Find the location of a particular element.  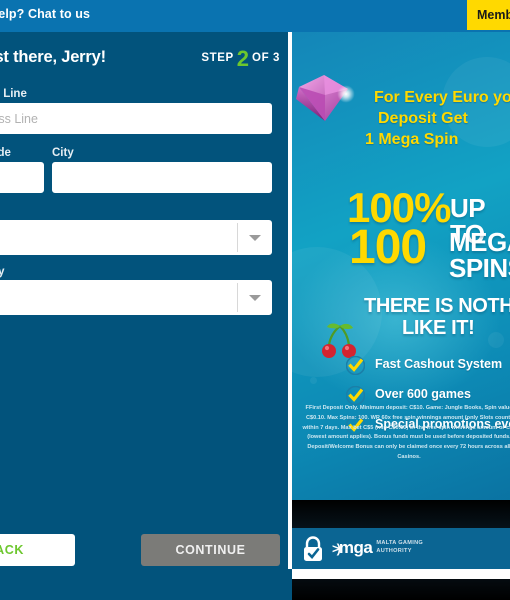

step-indicator: STEP 2 OF 3 is located at coordinates (240, 59).